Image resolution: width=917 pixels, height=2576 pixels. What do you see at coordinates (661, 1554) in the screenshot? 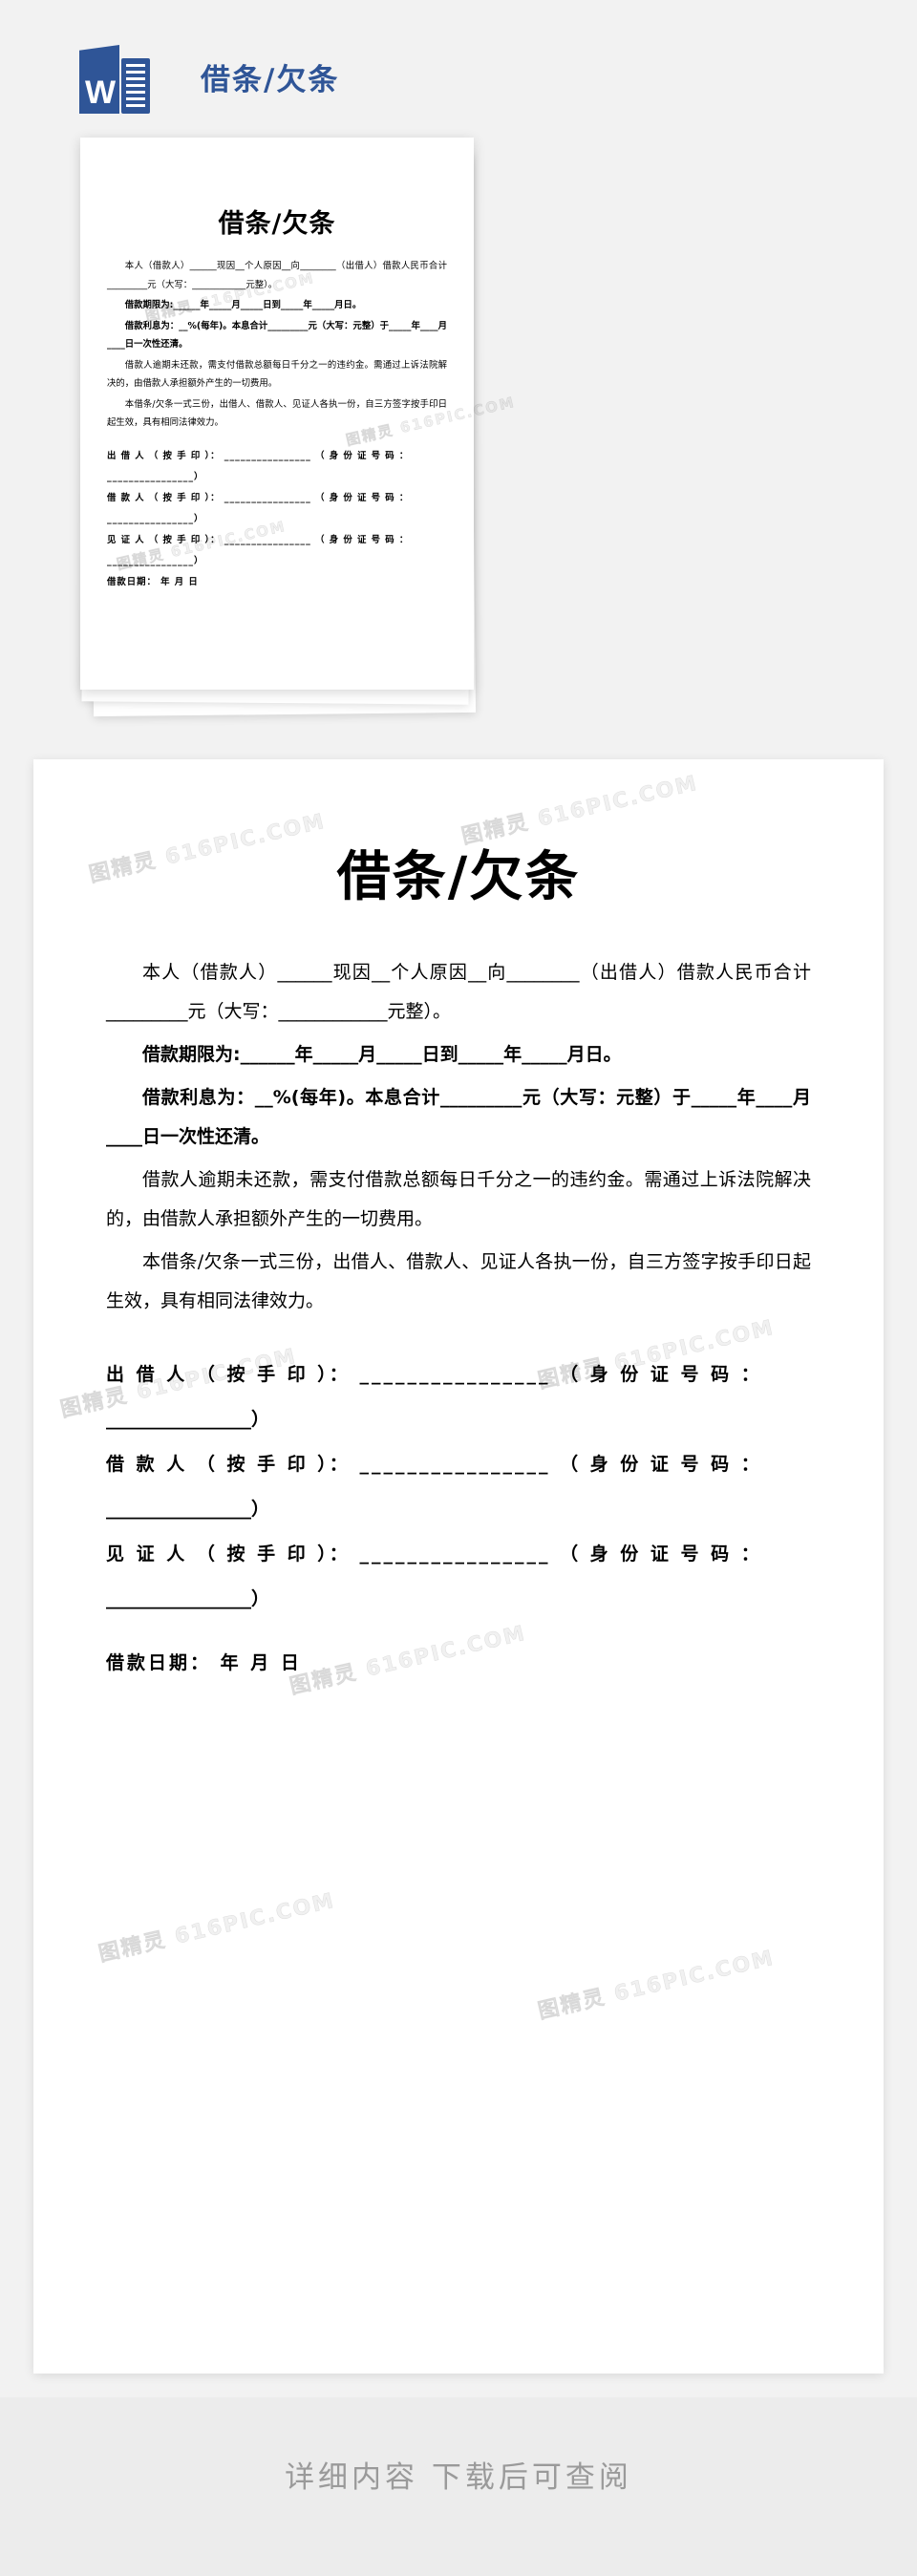
I see `signature-witness-id-label: （ 身 份 证 号 码 ：` at bounding box center [661, 1554].